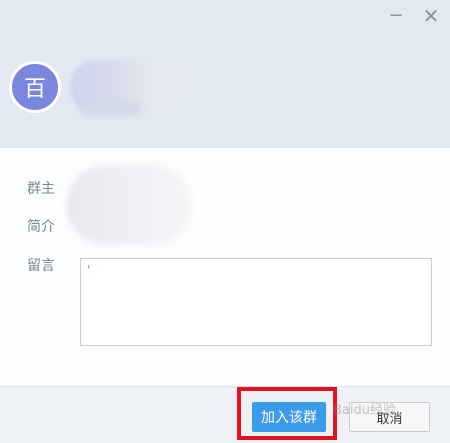  I want to click on intro-label: 简介, so click(41, 227).